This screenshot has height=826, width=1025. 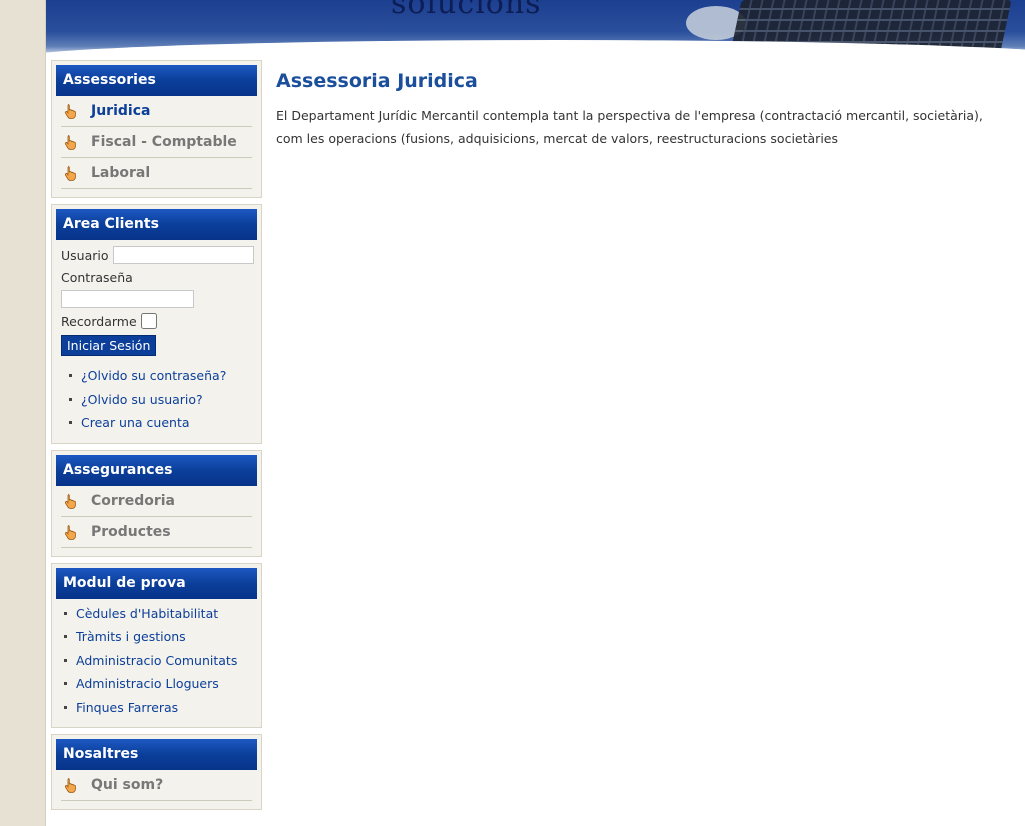 I want to click on menu-item-fiscal-comptable: Fiscal - Comptable, so click(x=156, y=142).